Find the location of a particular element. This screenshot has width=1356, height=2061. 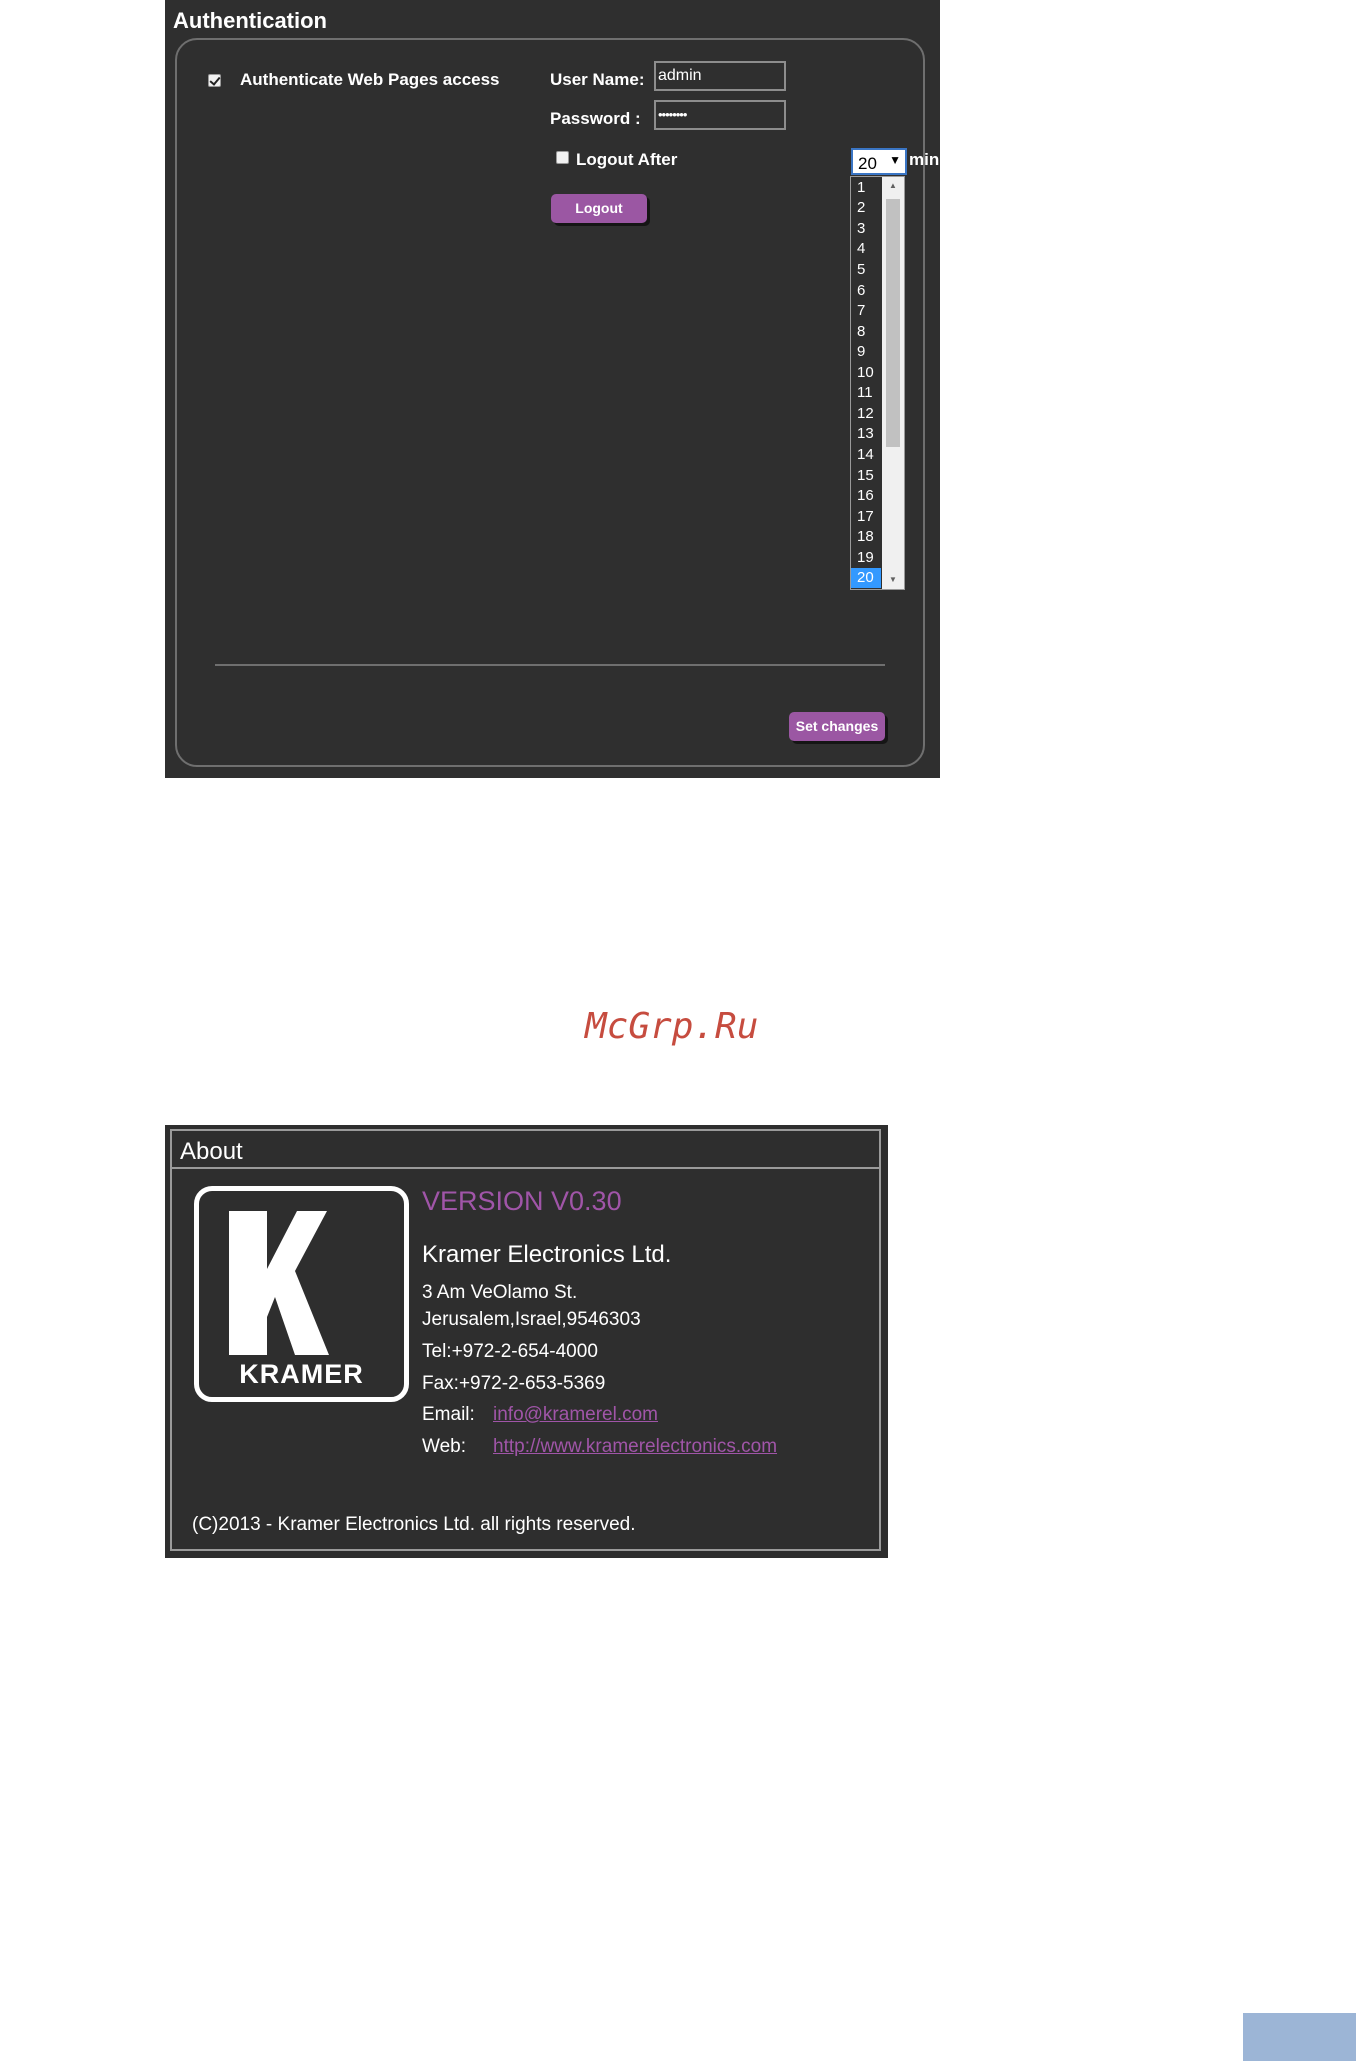

address-line-2: Jerusalem,Israel,9546303 is located at coordinates (531, 1319).